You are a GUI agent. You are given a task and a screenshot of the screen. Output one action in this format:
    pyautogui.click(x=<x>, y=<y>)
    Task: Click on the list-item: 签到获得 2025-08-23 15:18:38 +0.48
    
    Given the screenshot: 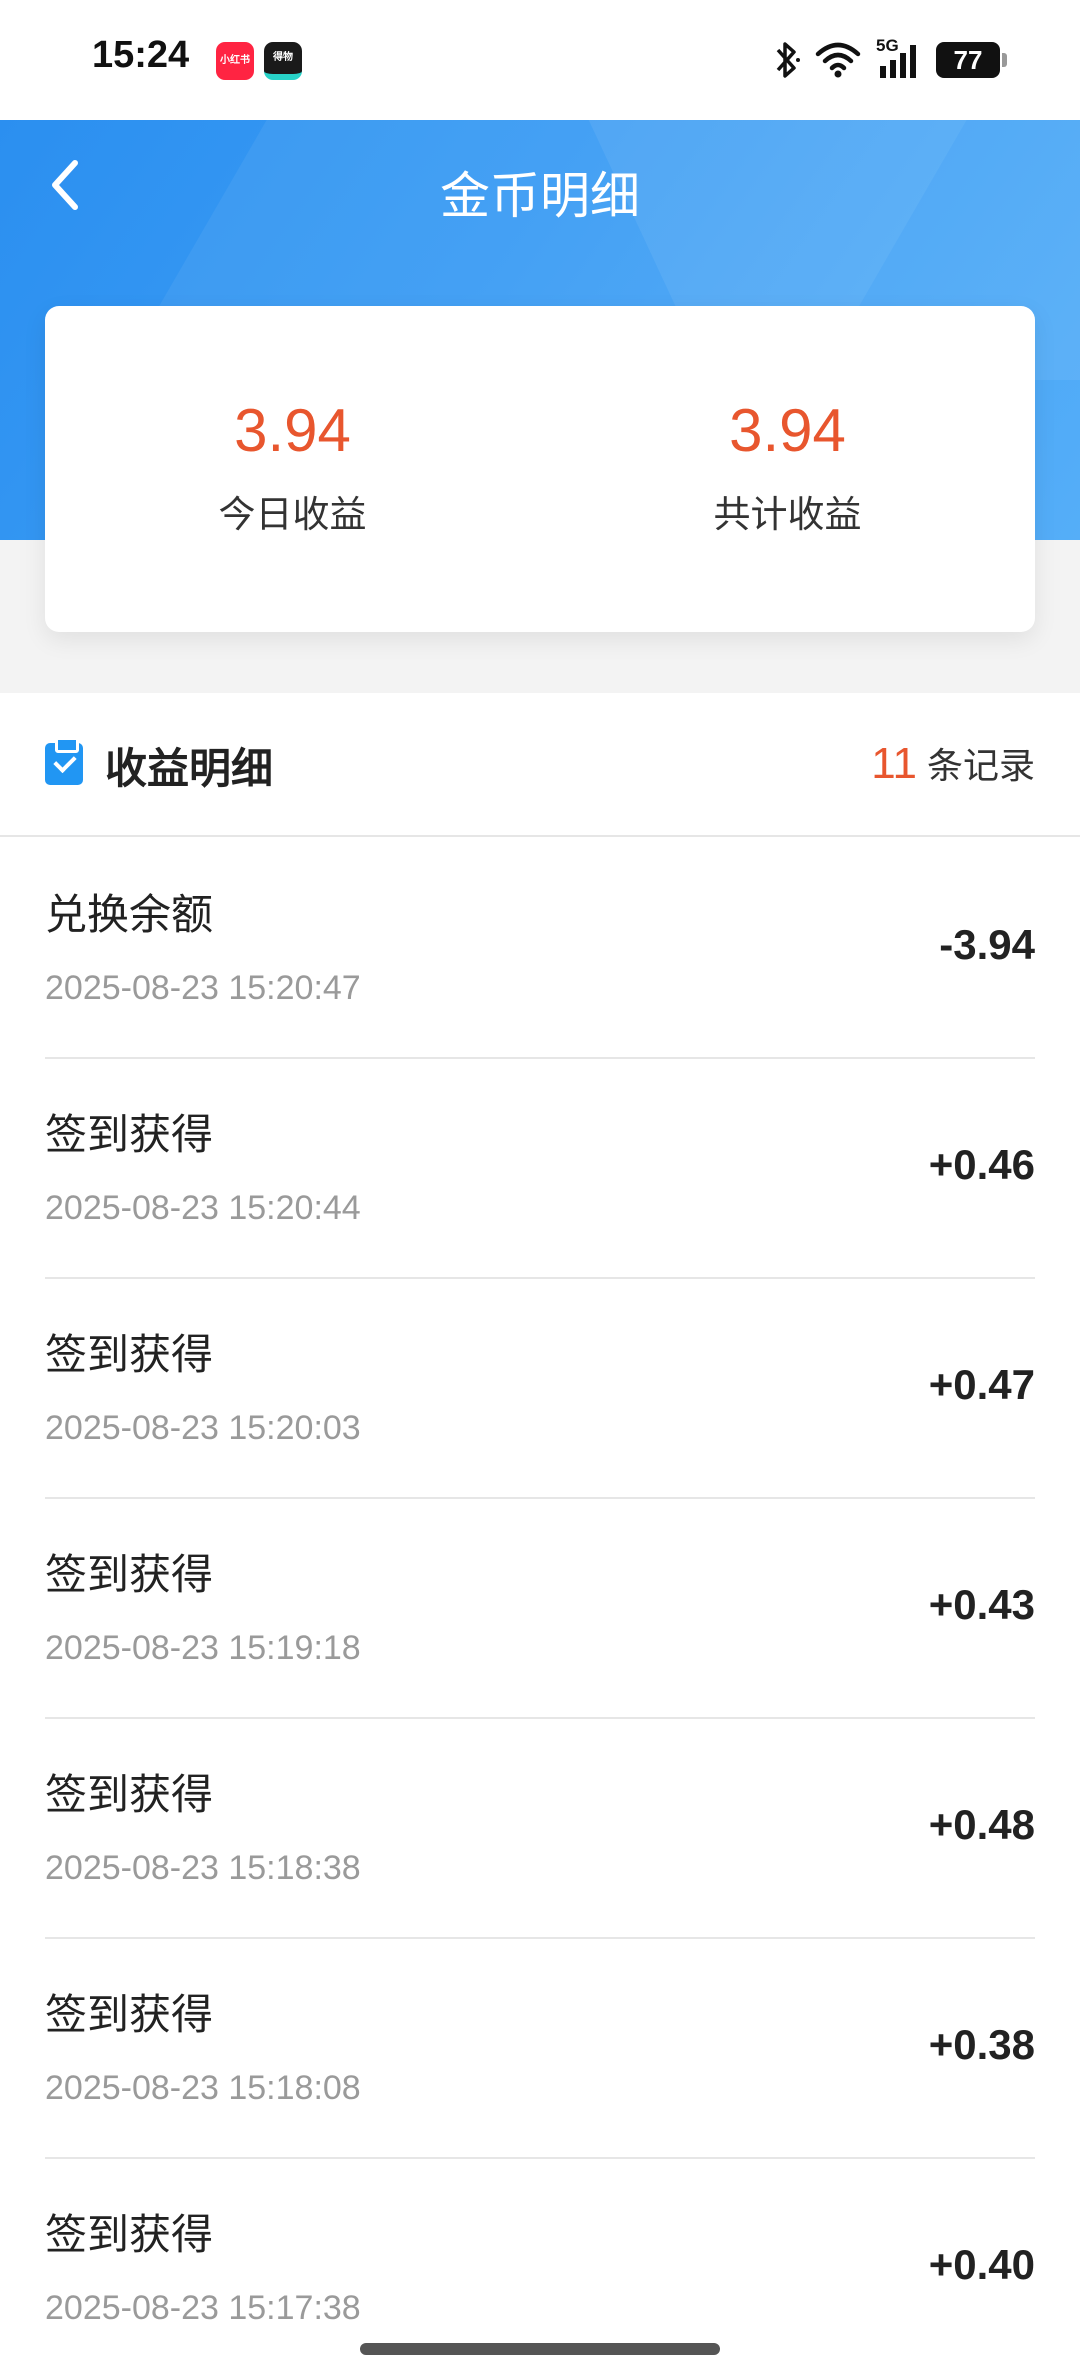 What is the action you would take?
    pyautogui.click(x=540, y=1829)
    